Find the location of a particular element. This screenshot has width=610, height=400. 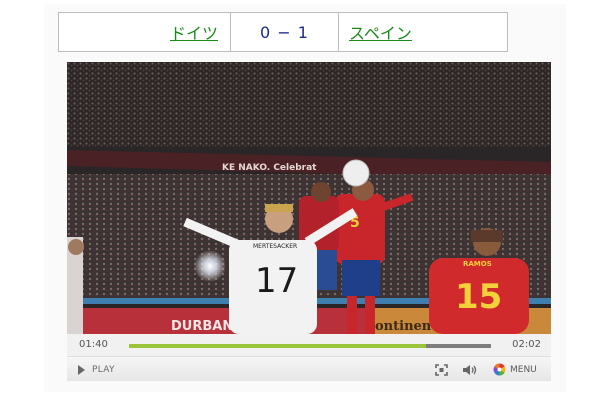

control-bar: PLAY MENU is located at coordinates (309, 368).